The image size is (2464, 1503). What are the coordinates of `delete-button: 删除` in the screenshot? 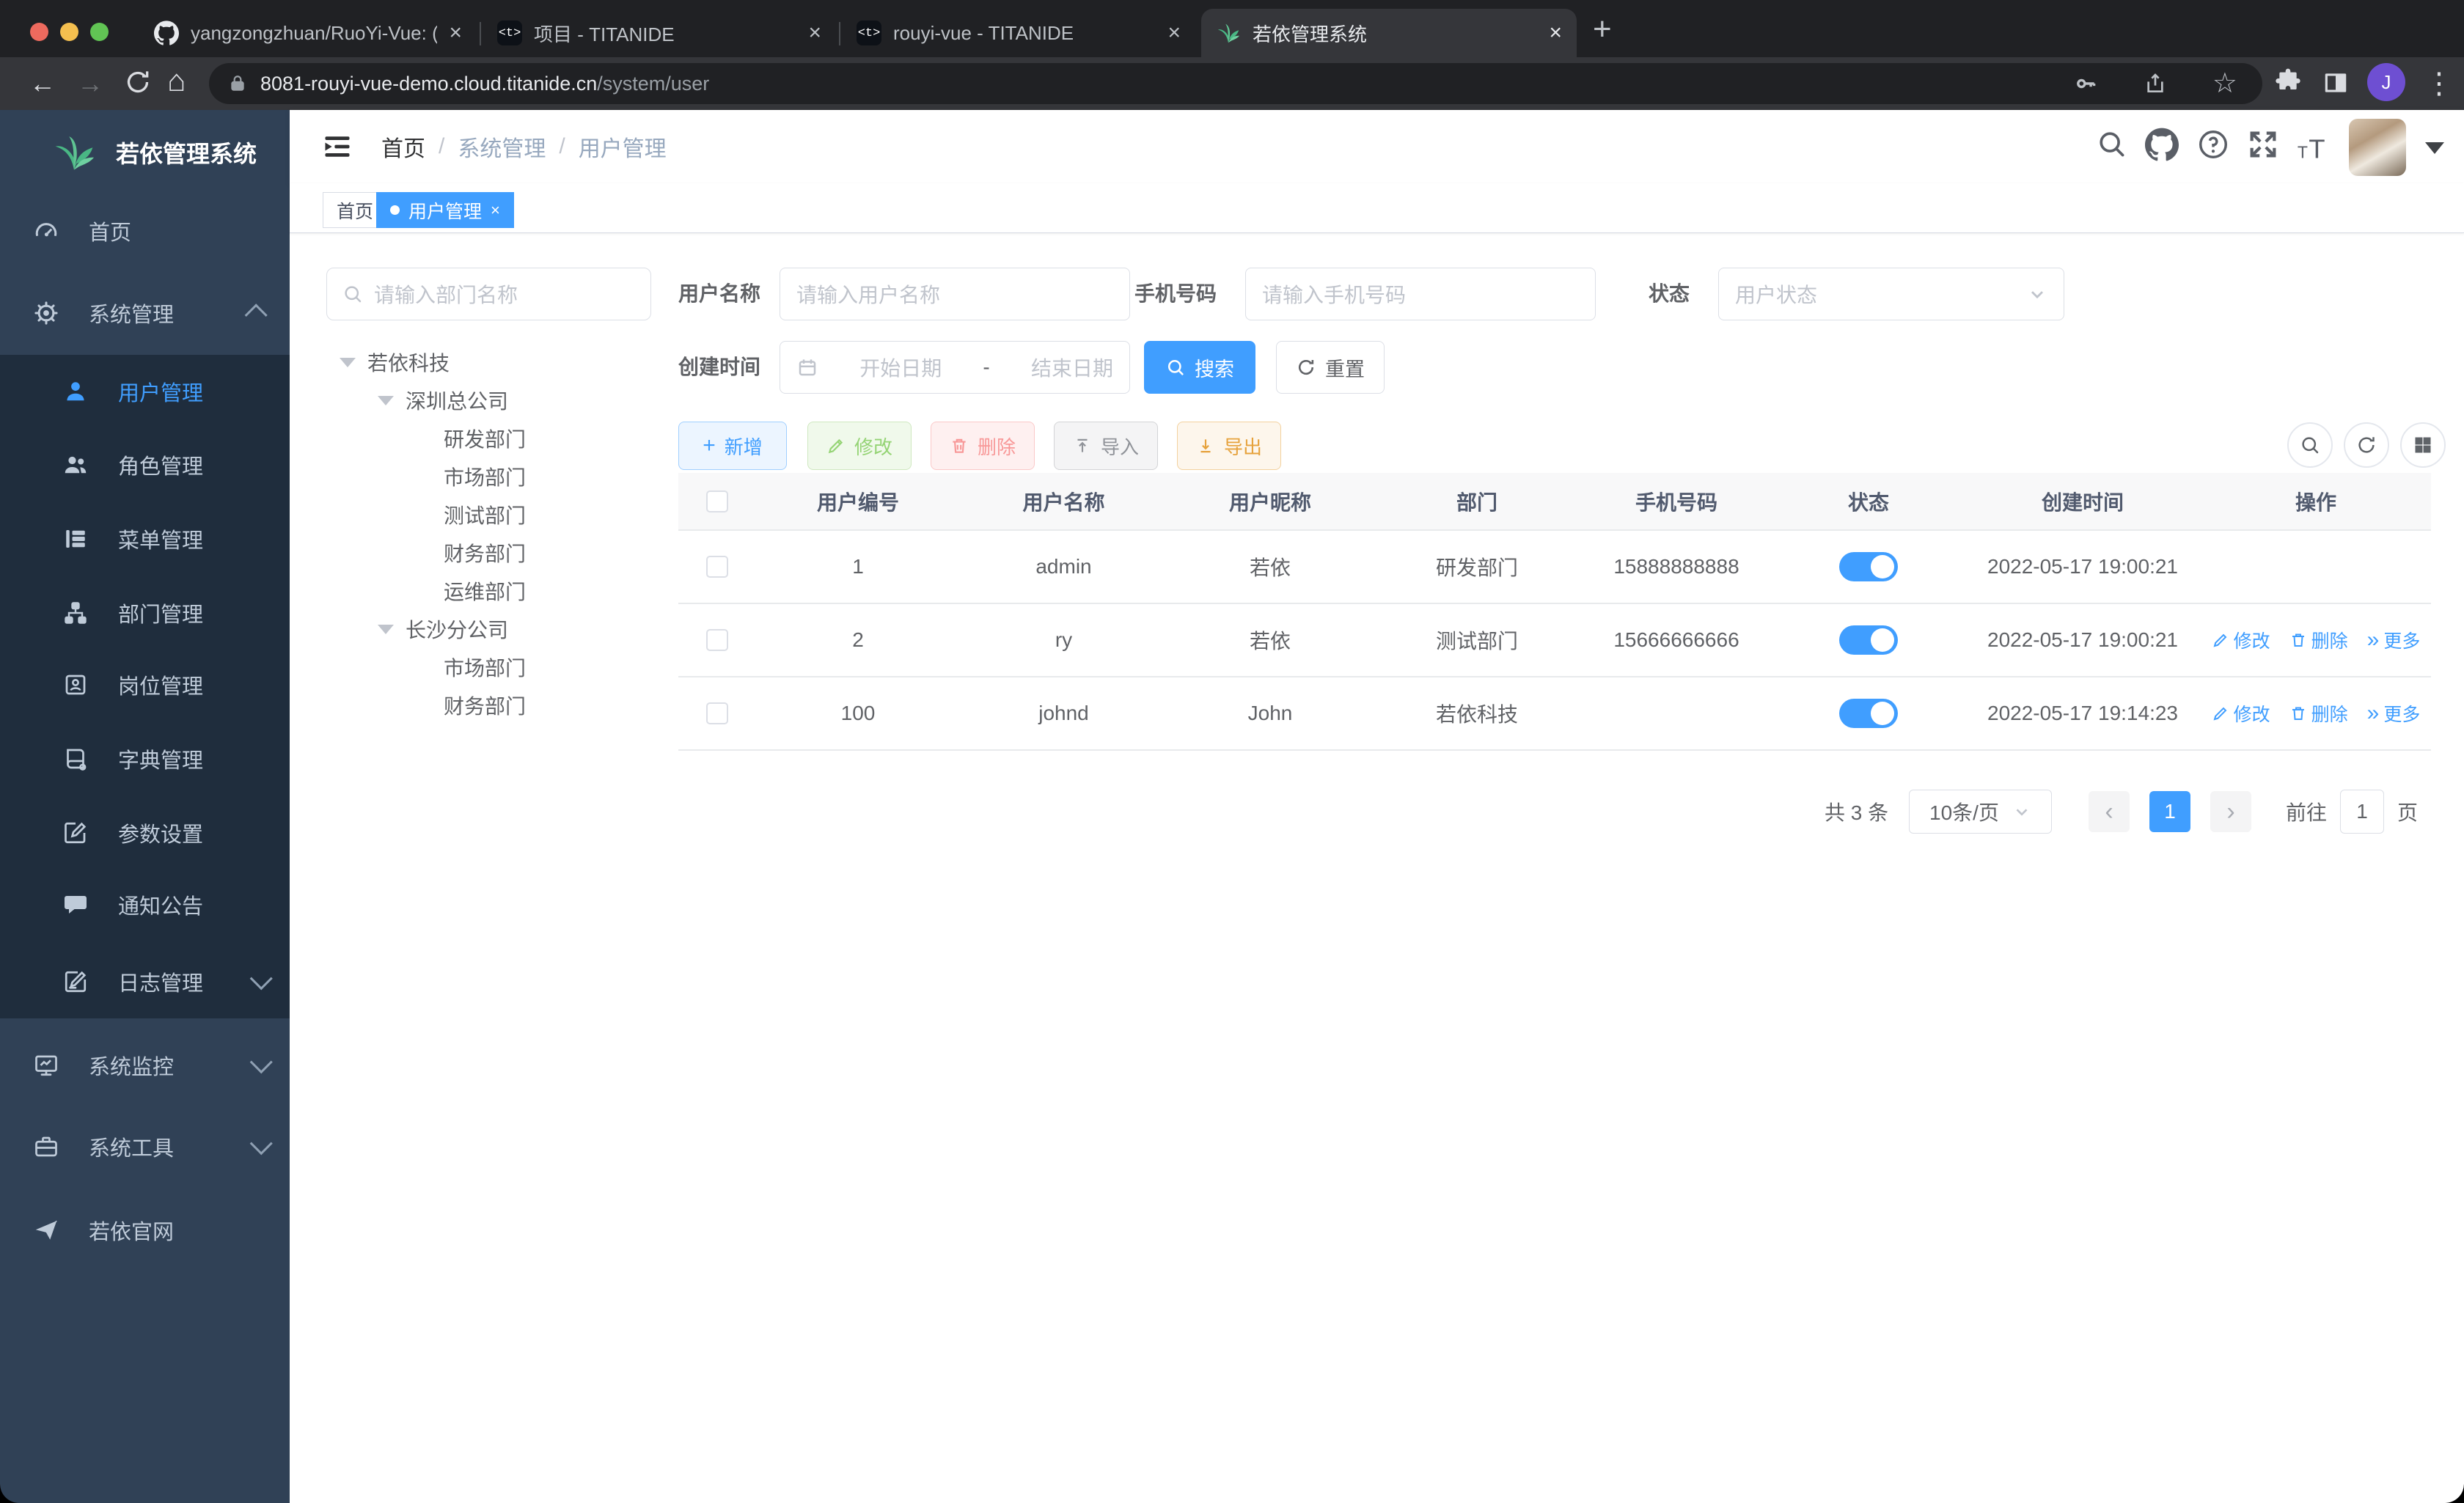 It's located at (983, 446).